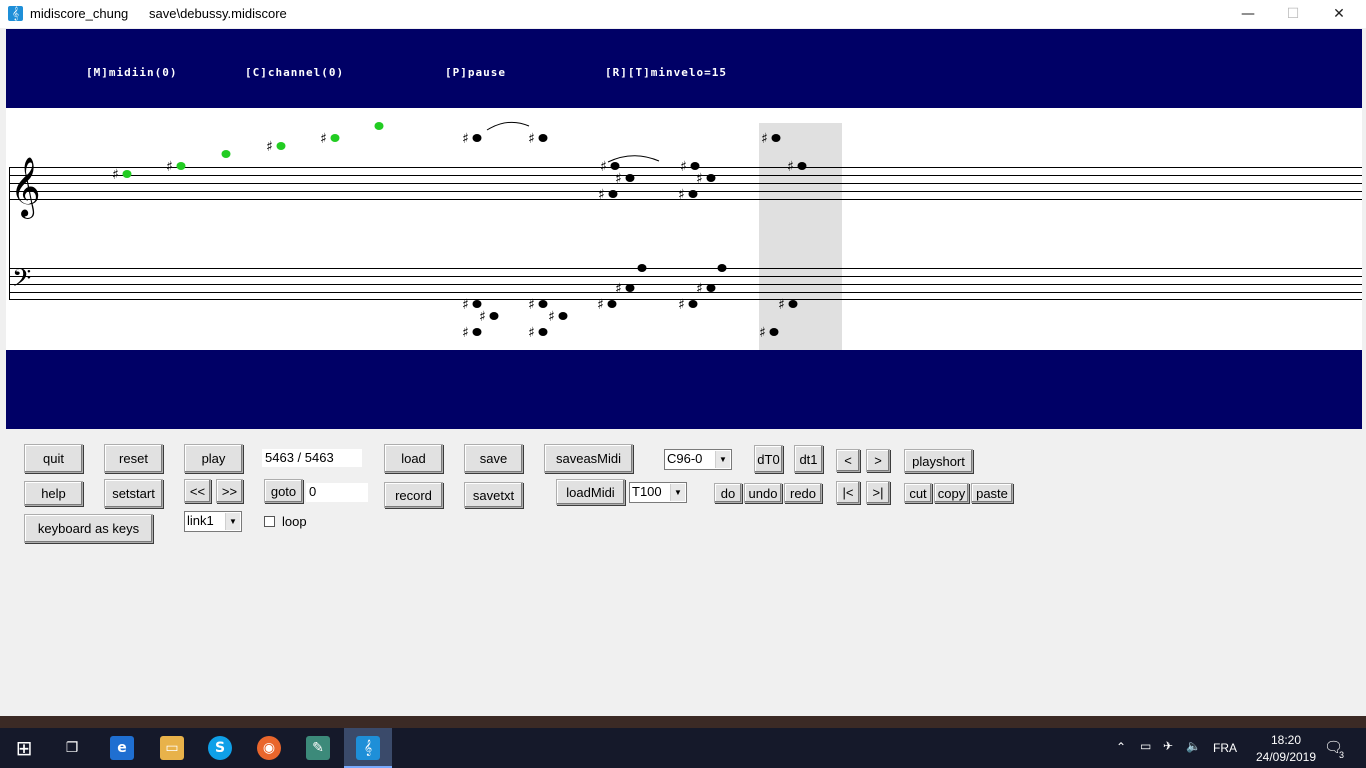  Describe the element at coordinates (172, 748) in the screenshot. I see `file-explorer-icon: ▭` at that location.